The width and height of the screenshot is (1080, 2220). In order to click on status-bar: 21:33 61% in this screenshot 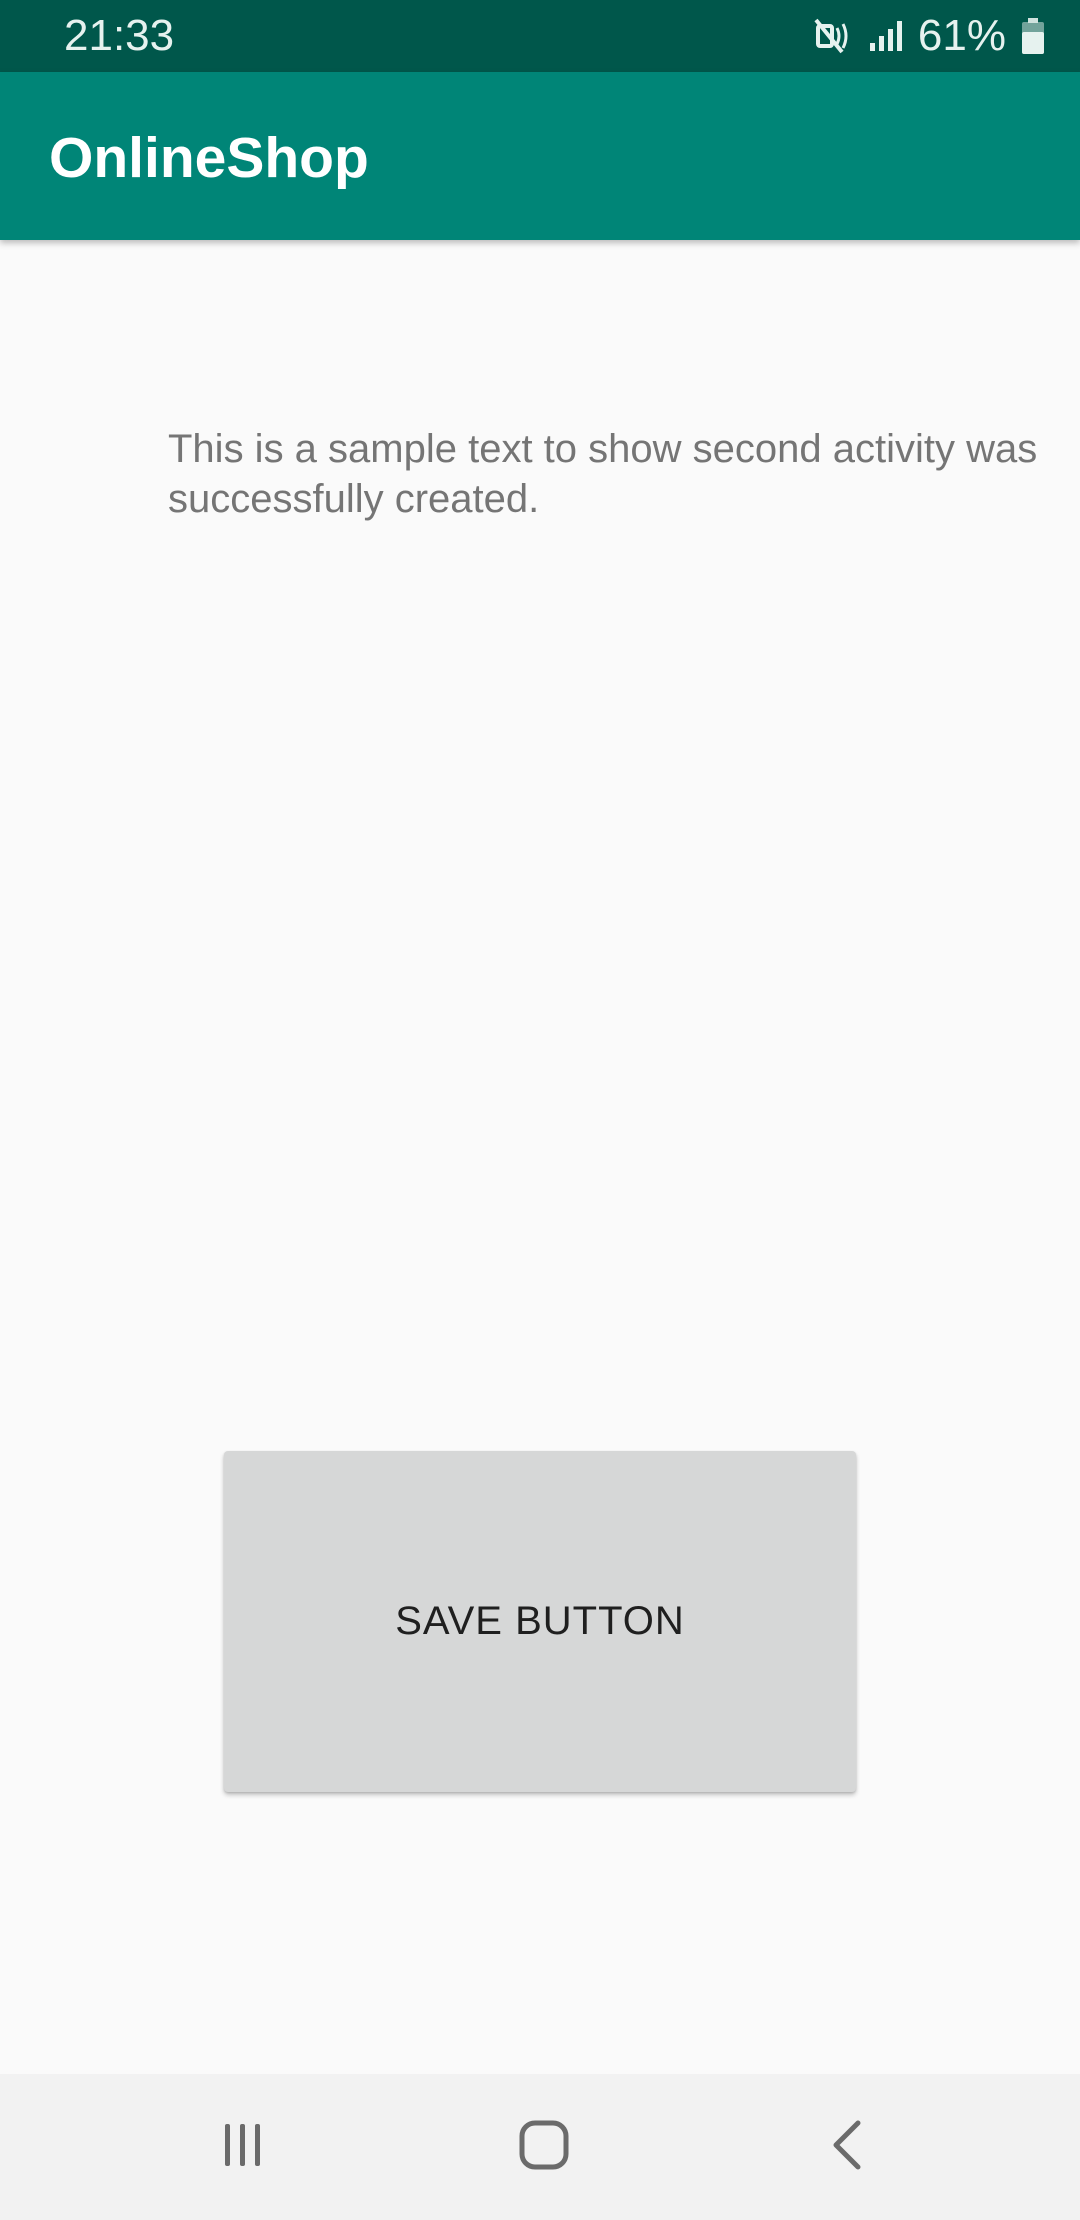, I will do `click(540, 36)`.